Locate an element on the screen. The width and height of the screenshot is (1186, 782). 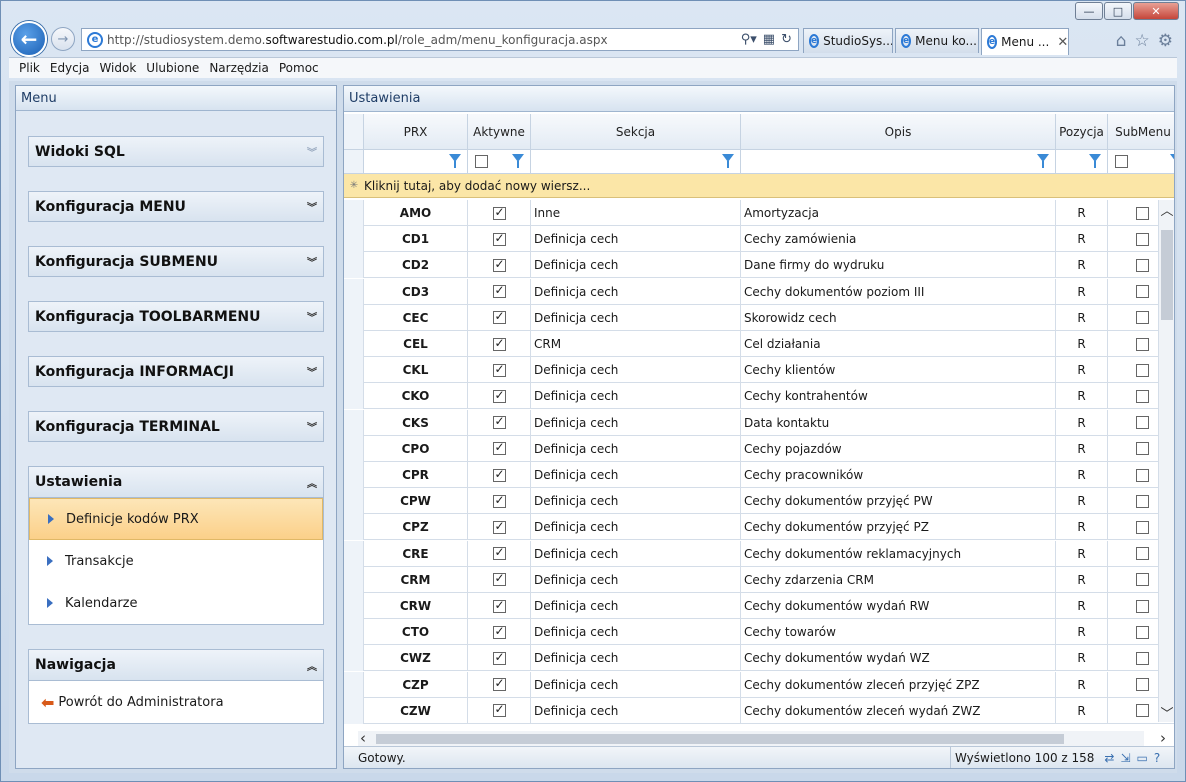
close-button: ✕ is located at coordinates (1156, 11).